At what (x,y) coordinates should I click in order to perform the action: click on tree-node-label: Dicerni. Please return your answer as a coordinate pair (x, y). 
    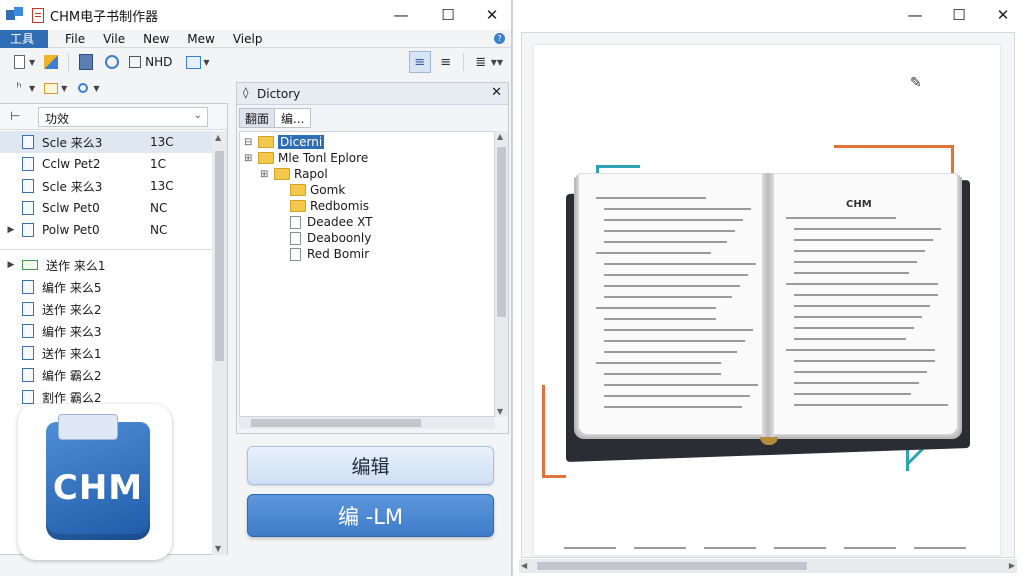
    Looking at the image, I should click on (301, 142).